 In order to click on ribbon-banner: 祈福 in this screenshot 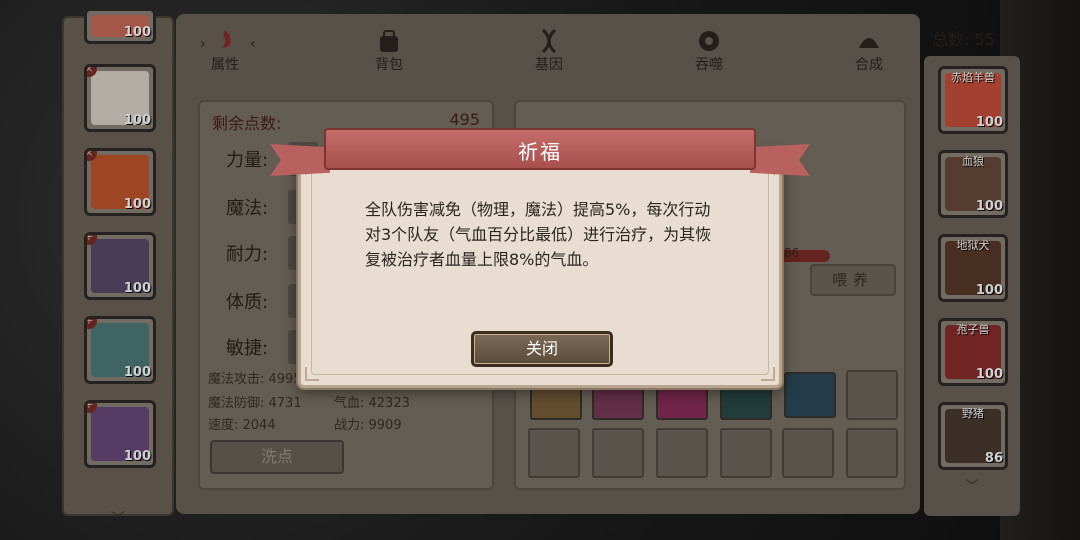, I will do `click(540, 149)`.